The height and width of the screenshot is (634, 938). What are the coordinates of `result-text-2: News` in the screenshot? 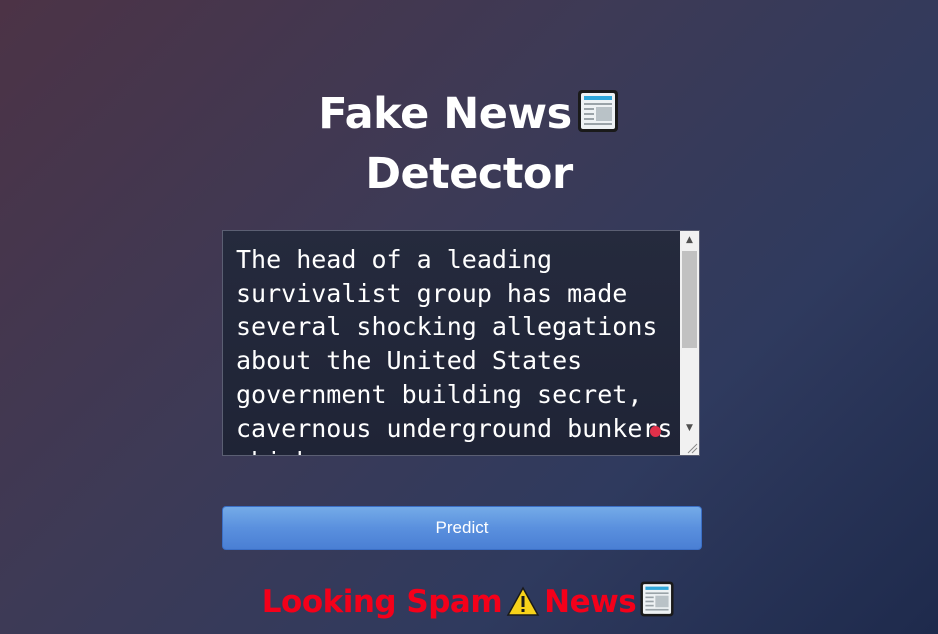 It's located at (590, 602).